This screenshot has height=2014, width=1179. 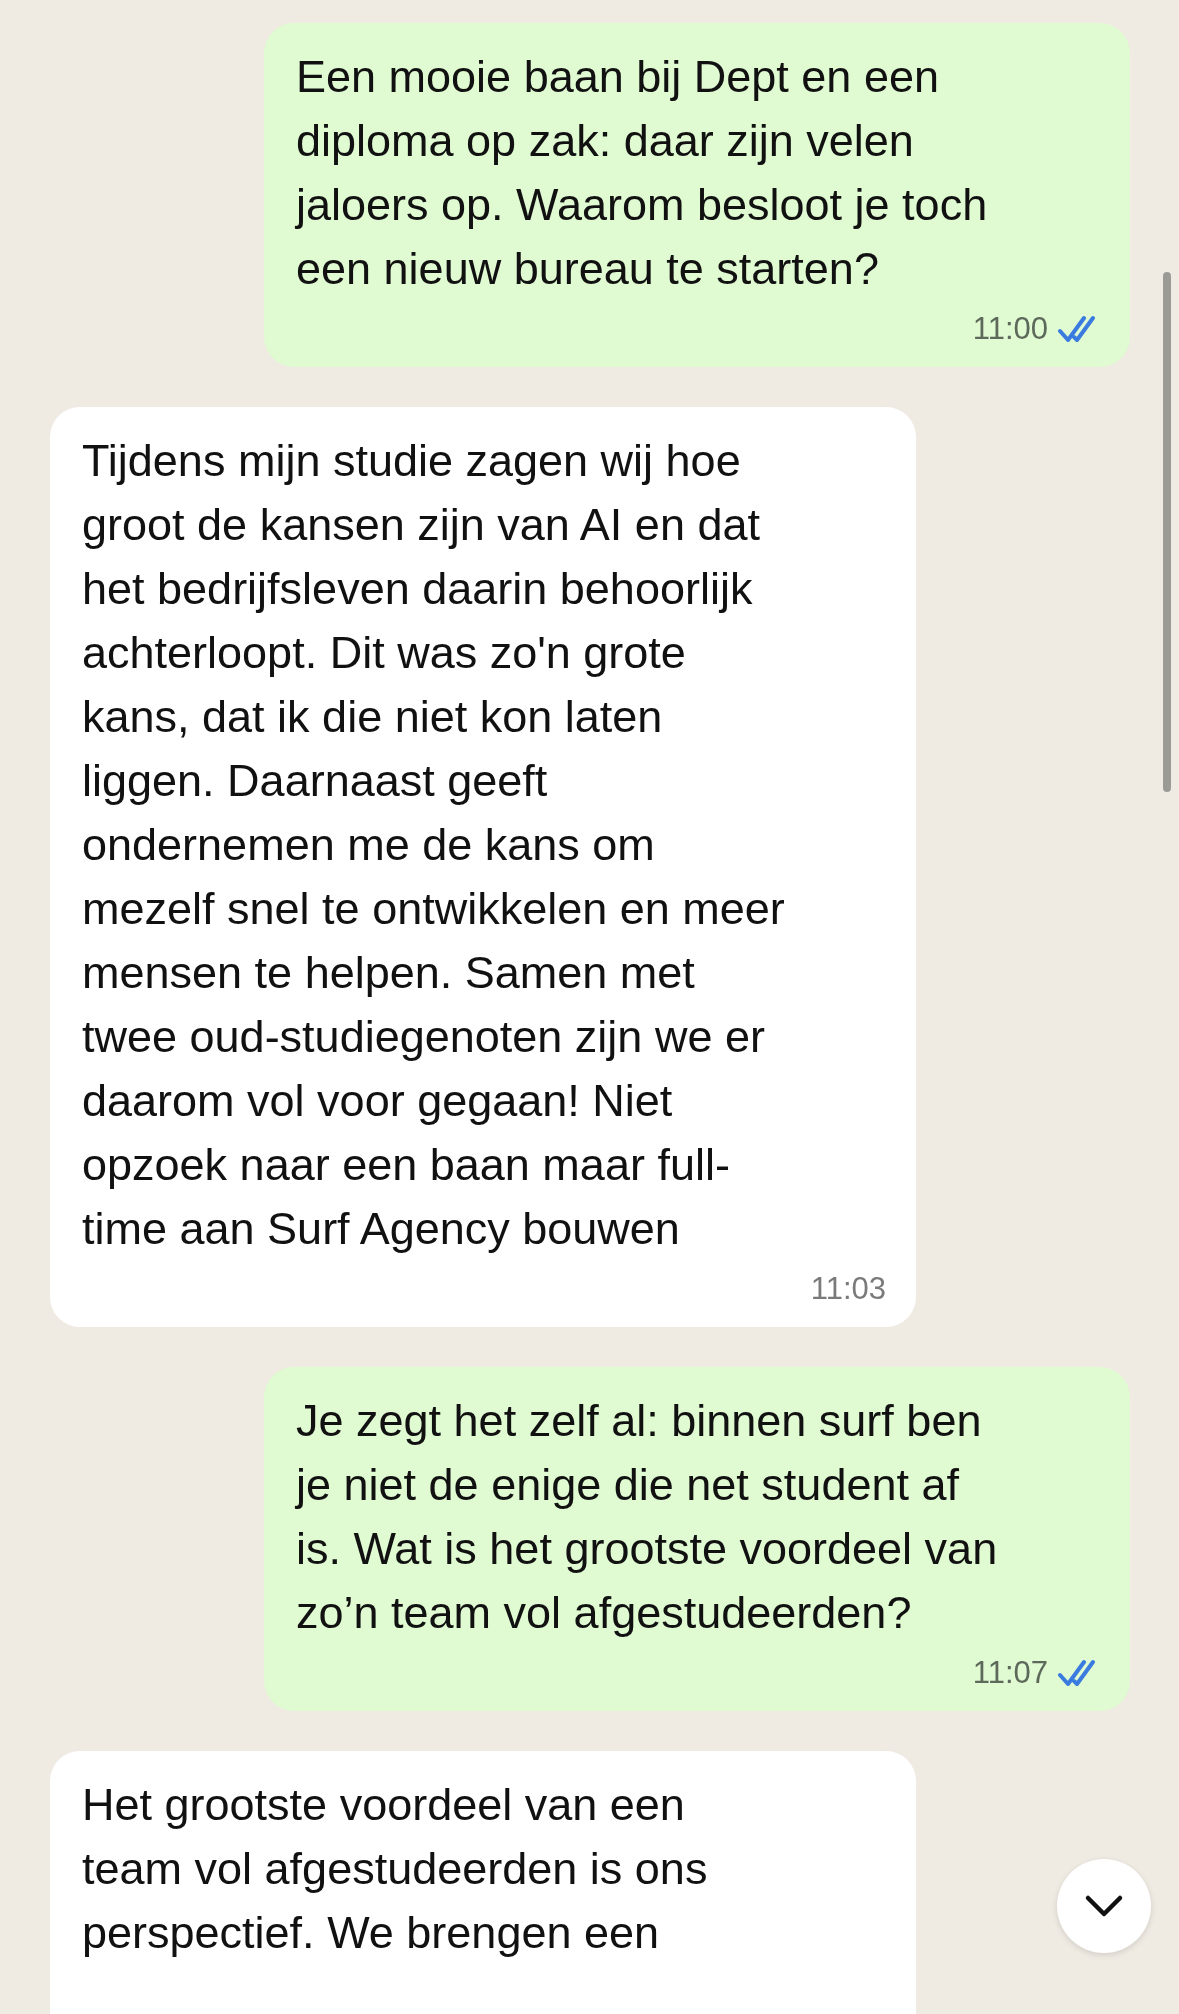 I want to click on chevron-down-icon, so click(x=1104, y=1906).